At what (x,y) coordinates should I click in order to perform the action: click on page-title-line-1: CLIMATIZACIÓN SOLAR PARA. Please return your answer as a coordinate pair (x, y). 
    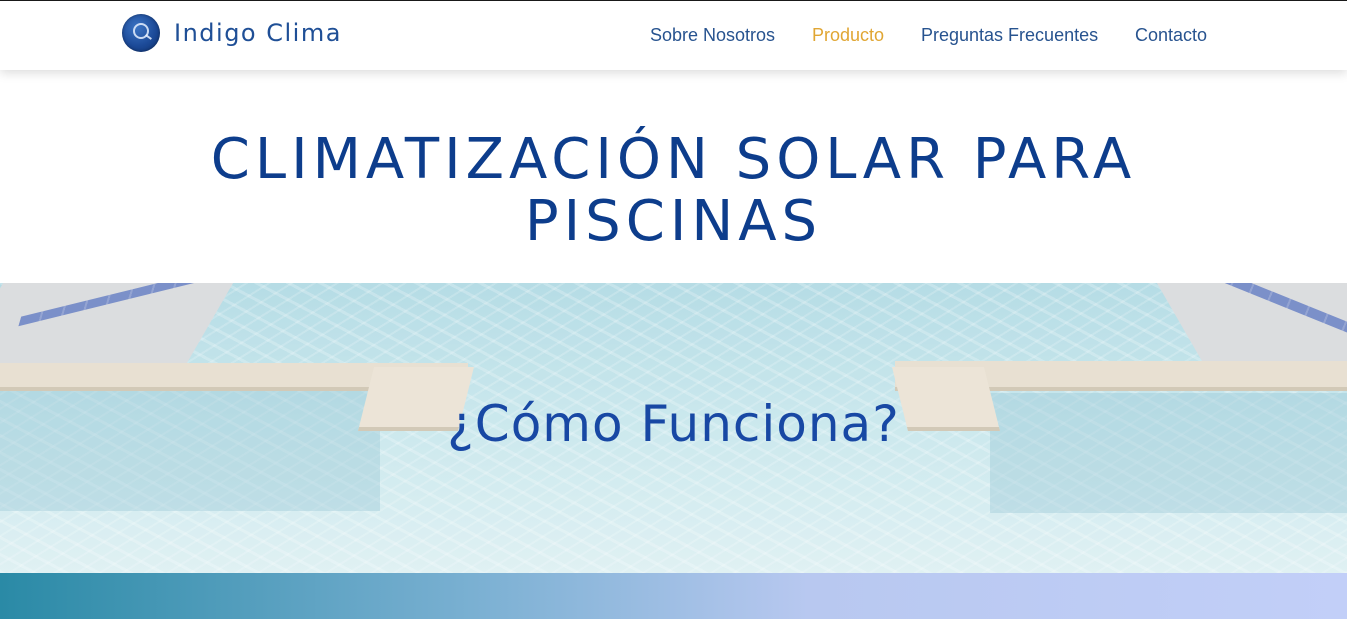
    Looking at the image, I should click on (673, 159).